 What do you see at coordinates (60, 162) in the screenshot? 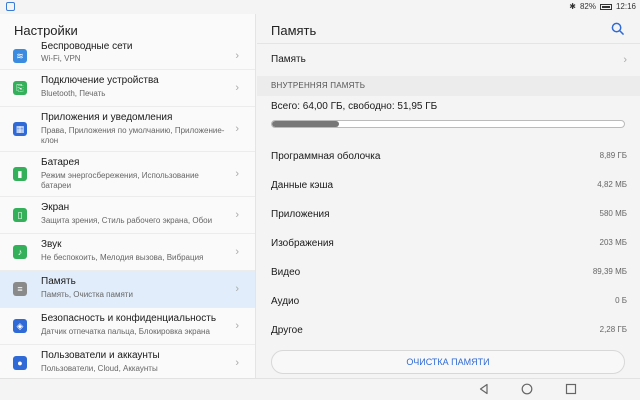
I see `settings-item-title: Батарея` at bounding box center [60, 162].